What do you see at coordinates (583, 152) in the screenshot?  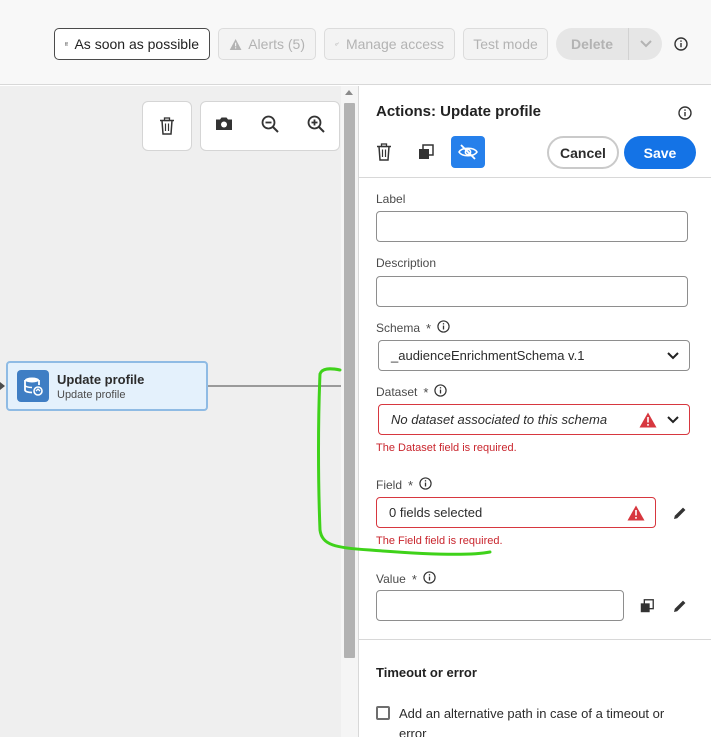 I see `cancel-button: Cancel` at bounding box center [583, 152].